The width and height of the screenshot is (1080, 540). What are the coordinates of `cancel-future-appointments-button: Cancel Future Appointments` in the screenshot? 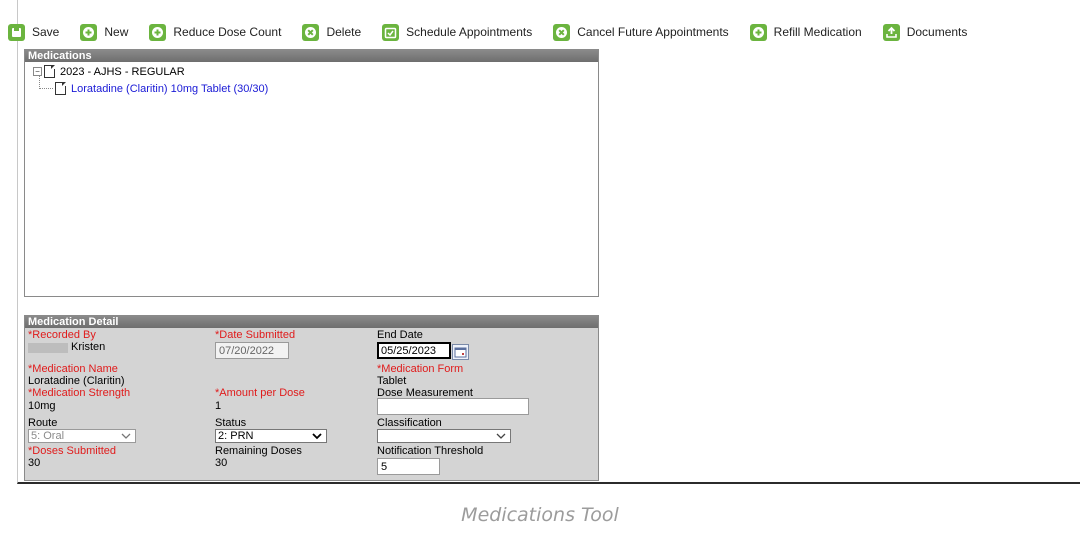 It's located at (641, 32).